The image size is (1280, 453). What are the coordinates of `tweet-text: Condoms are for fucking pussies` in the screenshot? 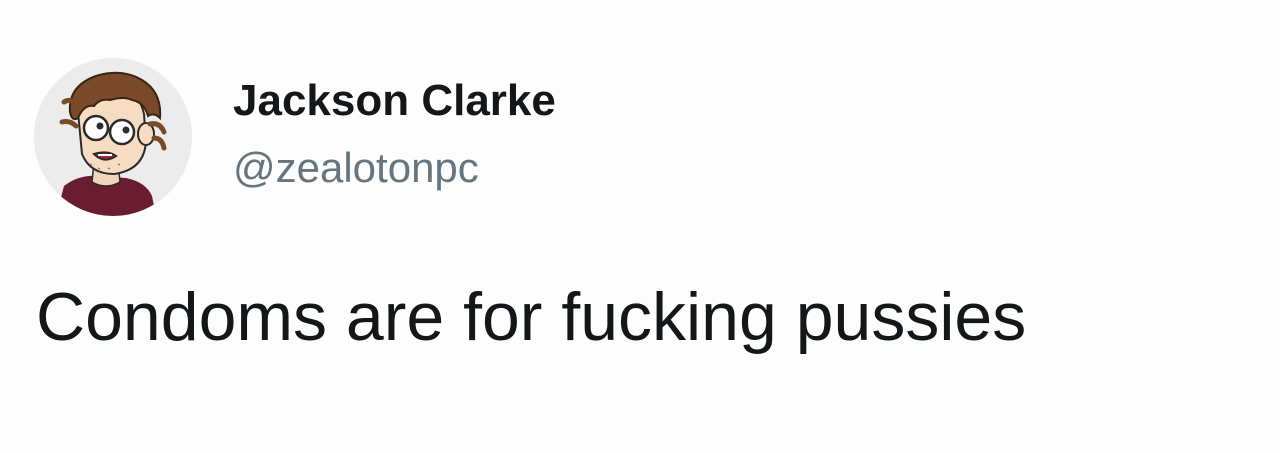 It's located at (531, 317).